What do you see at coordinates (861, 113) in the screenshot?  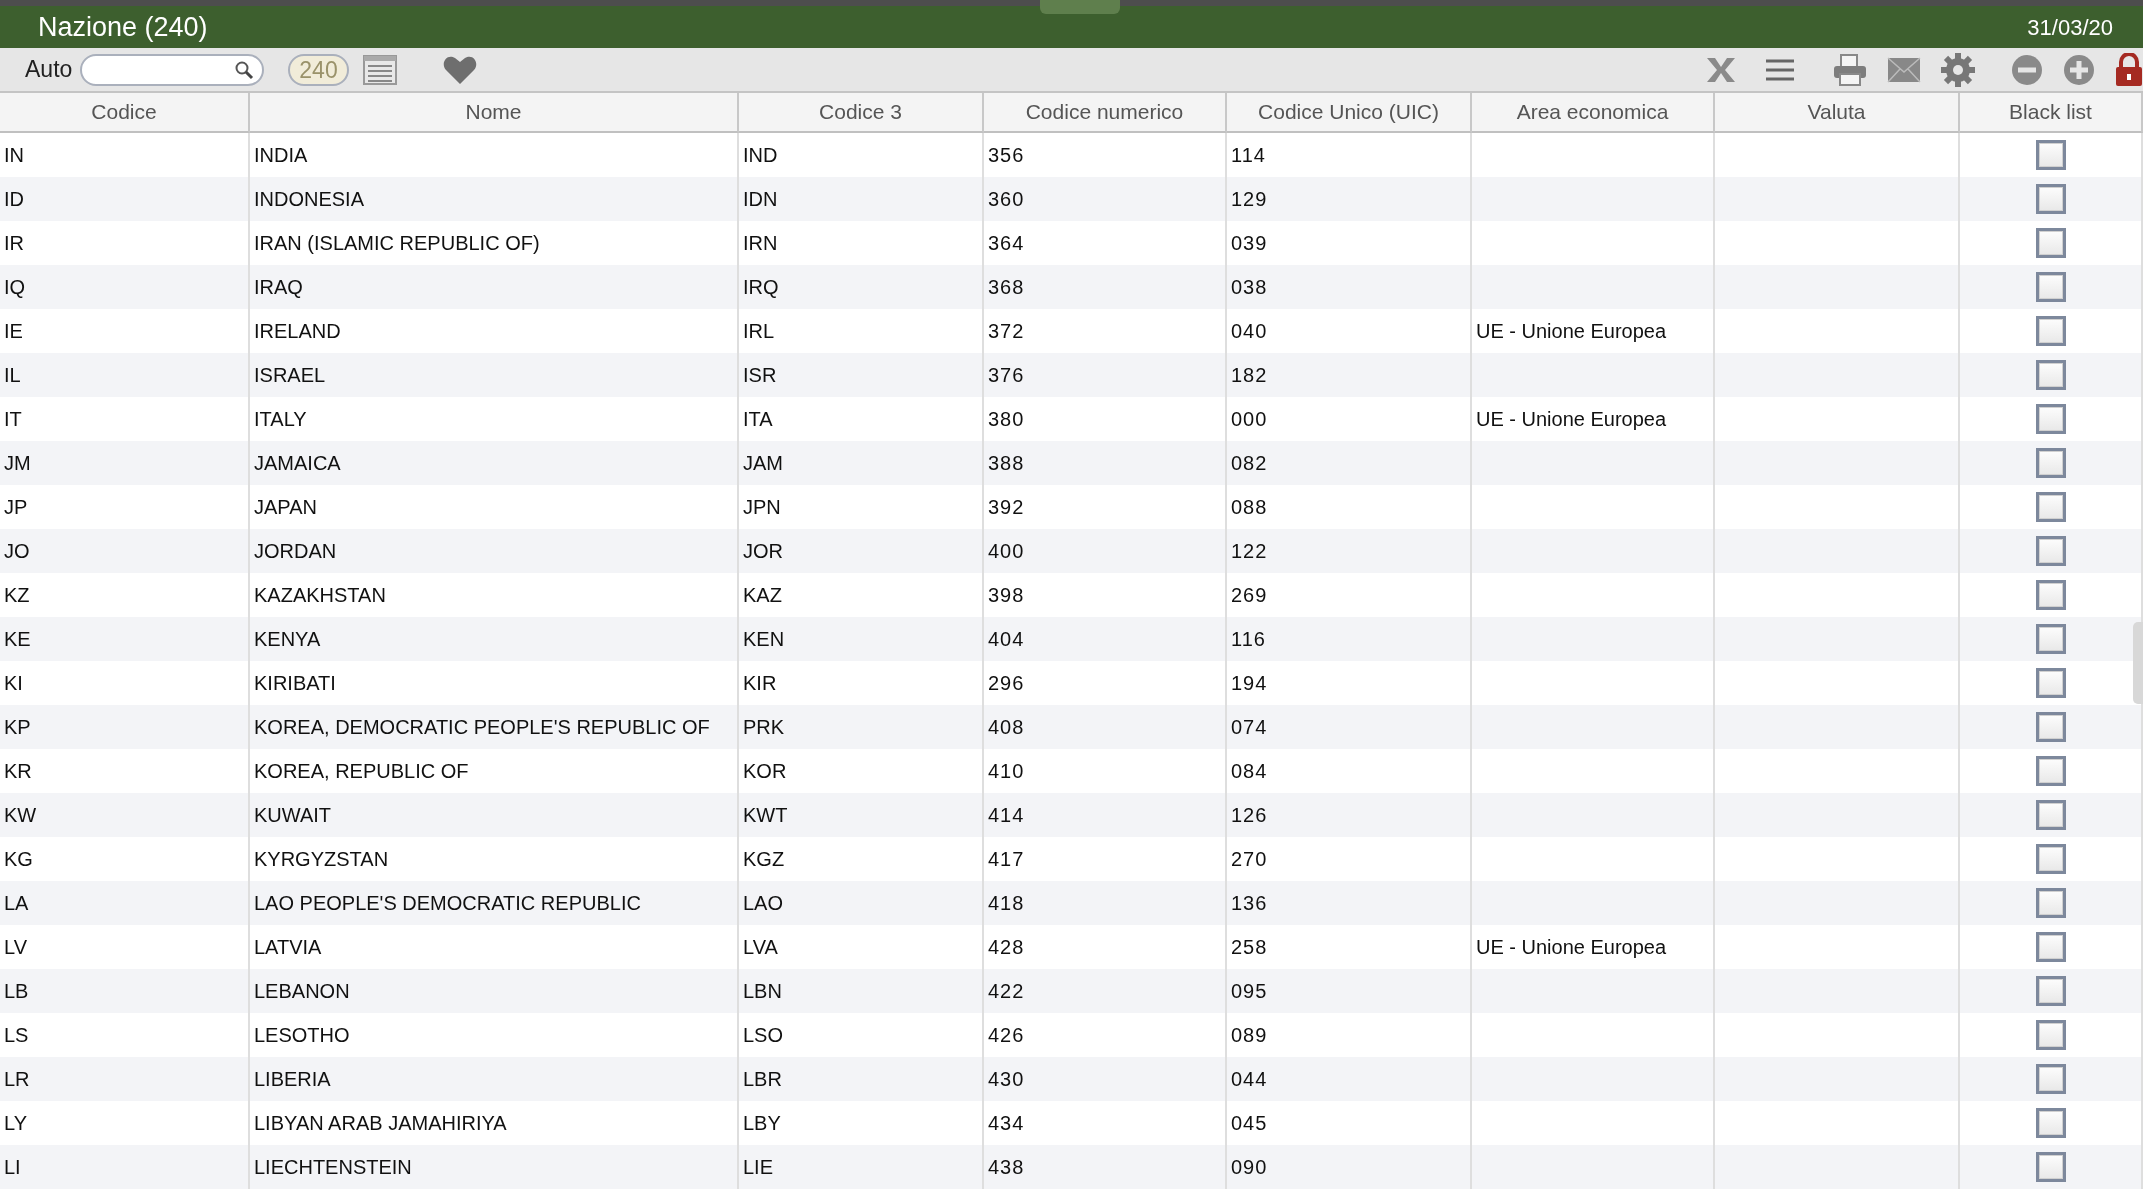 I see `column-header: Codice 3` at bounding box center [861, 113].